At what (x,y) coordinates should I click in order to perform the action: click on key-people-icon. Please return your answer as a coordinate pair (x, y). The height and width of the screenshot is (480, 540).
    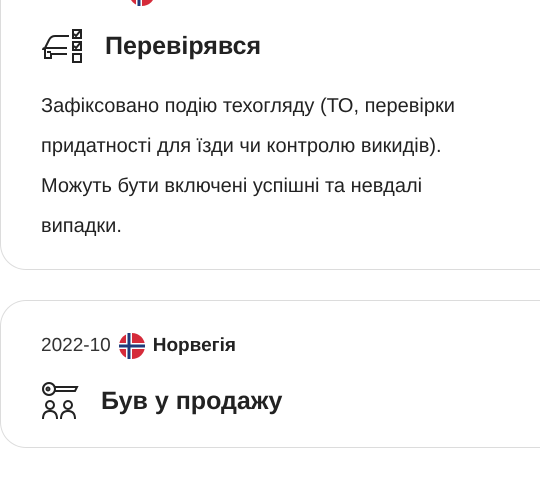
    Looking at the image, I should click on (61, 401).